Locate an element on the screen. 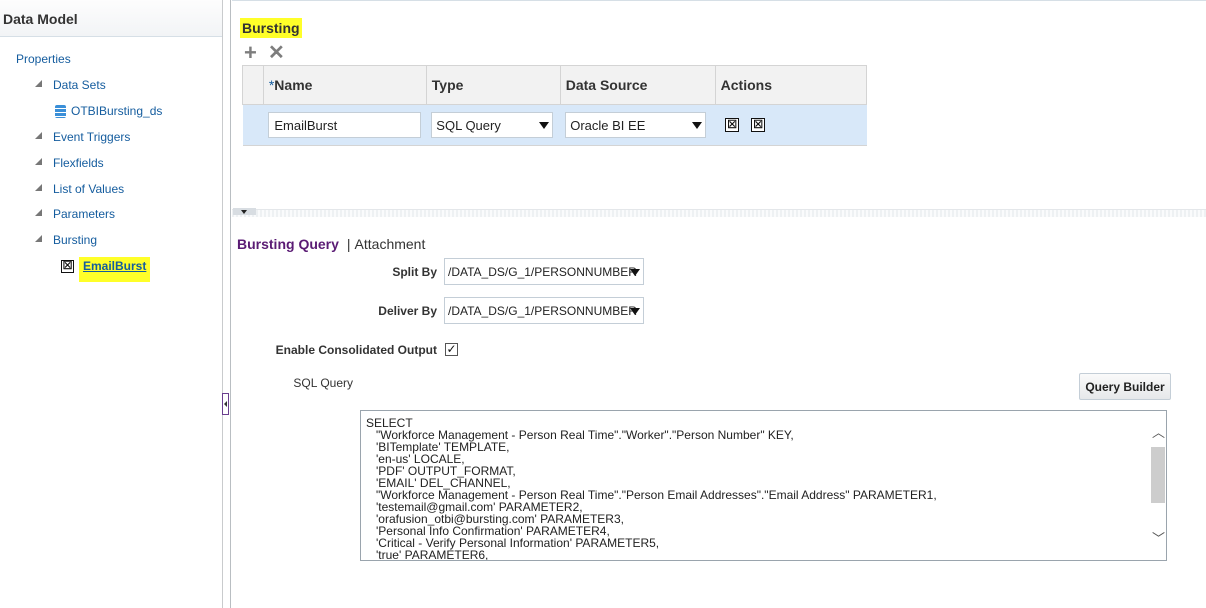  cell-name: EmailBurst is located at coordinates (345, 125).